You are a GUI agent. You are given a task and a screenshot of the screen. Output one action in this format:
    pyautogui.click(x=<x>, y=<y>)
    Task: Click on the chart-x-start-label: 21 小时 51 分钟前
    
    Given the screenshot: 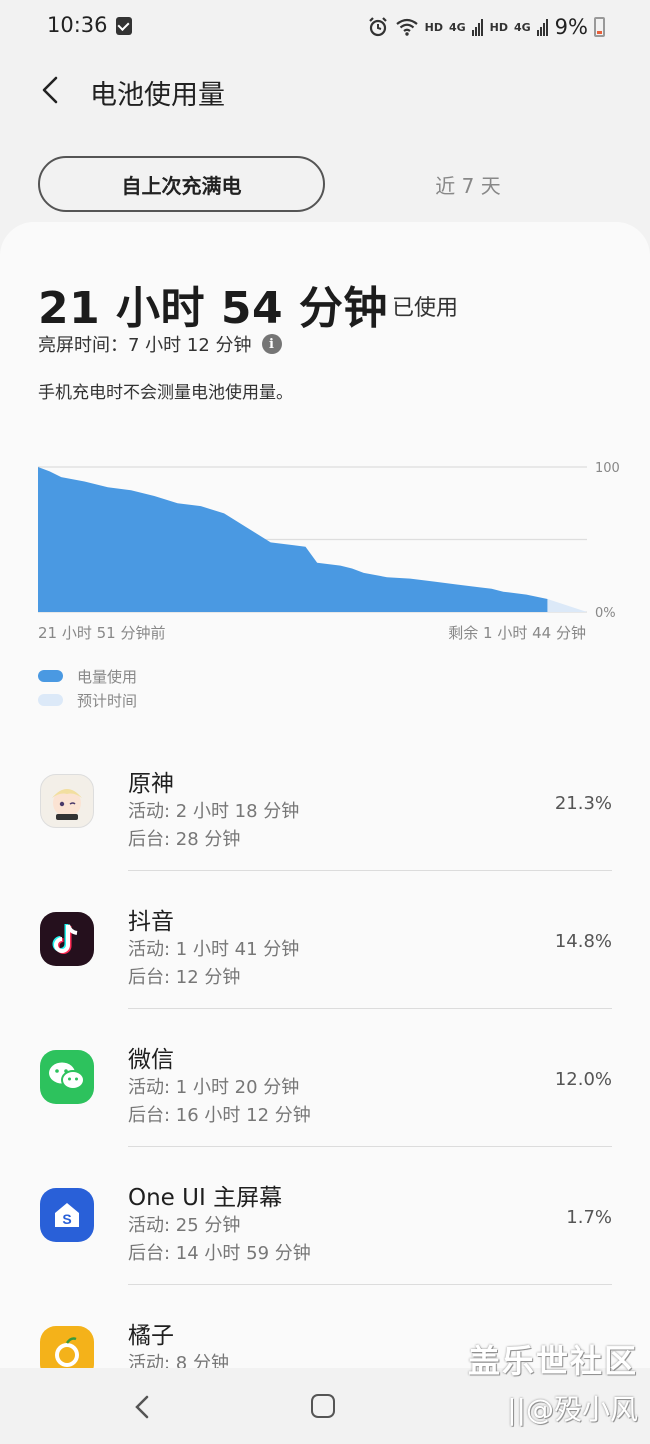 What is the action you would take?
    pyautogui.click(x=102, y=633)
    